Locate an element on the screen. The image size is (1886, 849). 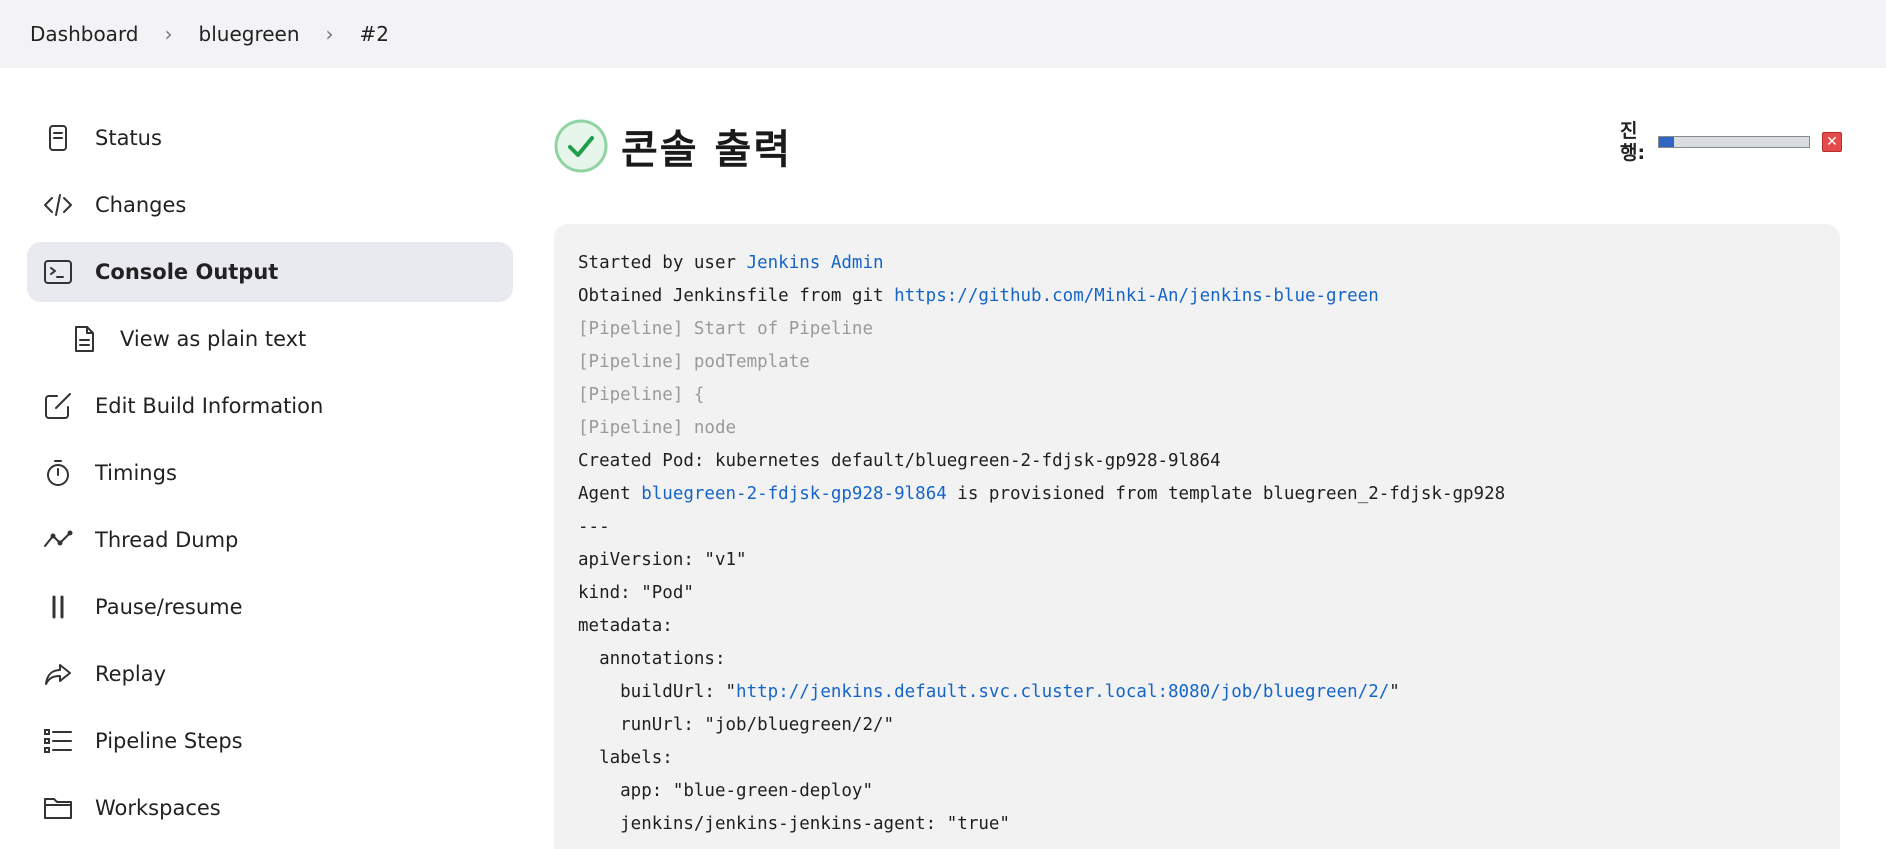
sidebar-item-pipeline-steps: Pipeline Steps is located at coordinates (270, 741).